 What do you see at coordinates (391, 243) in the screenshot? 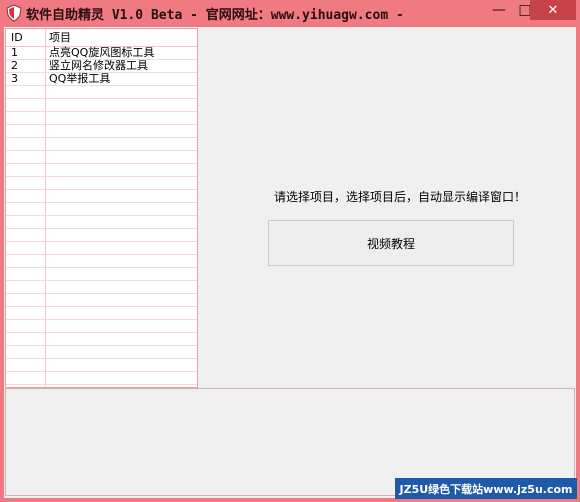
I see `video-tutorial-button: 视频教程` at bounding box center [391, 243].